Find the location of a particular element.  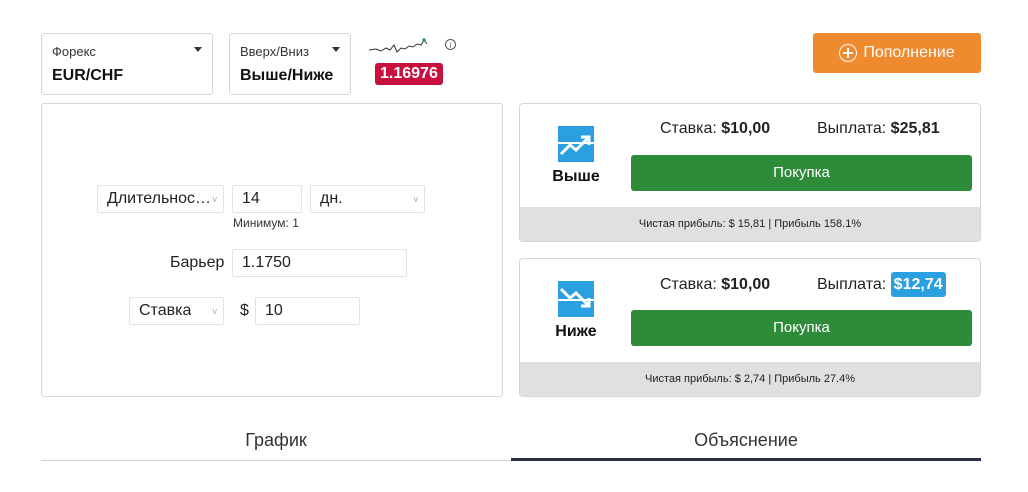

plus-circle-icon is located at coordinates (848, 53).